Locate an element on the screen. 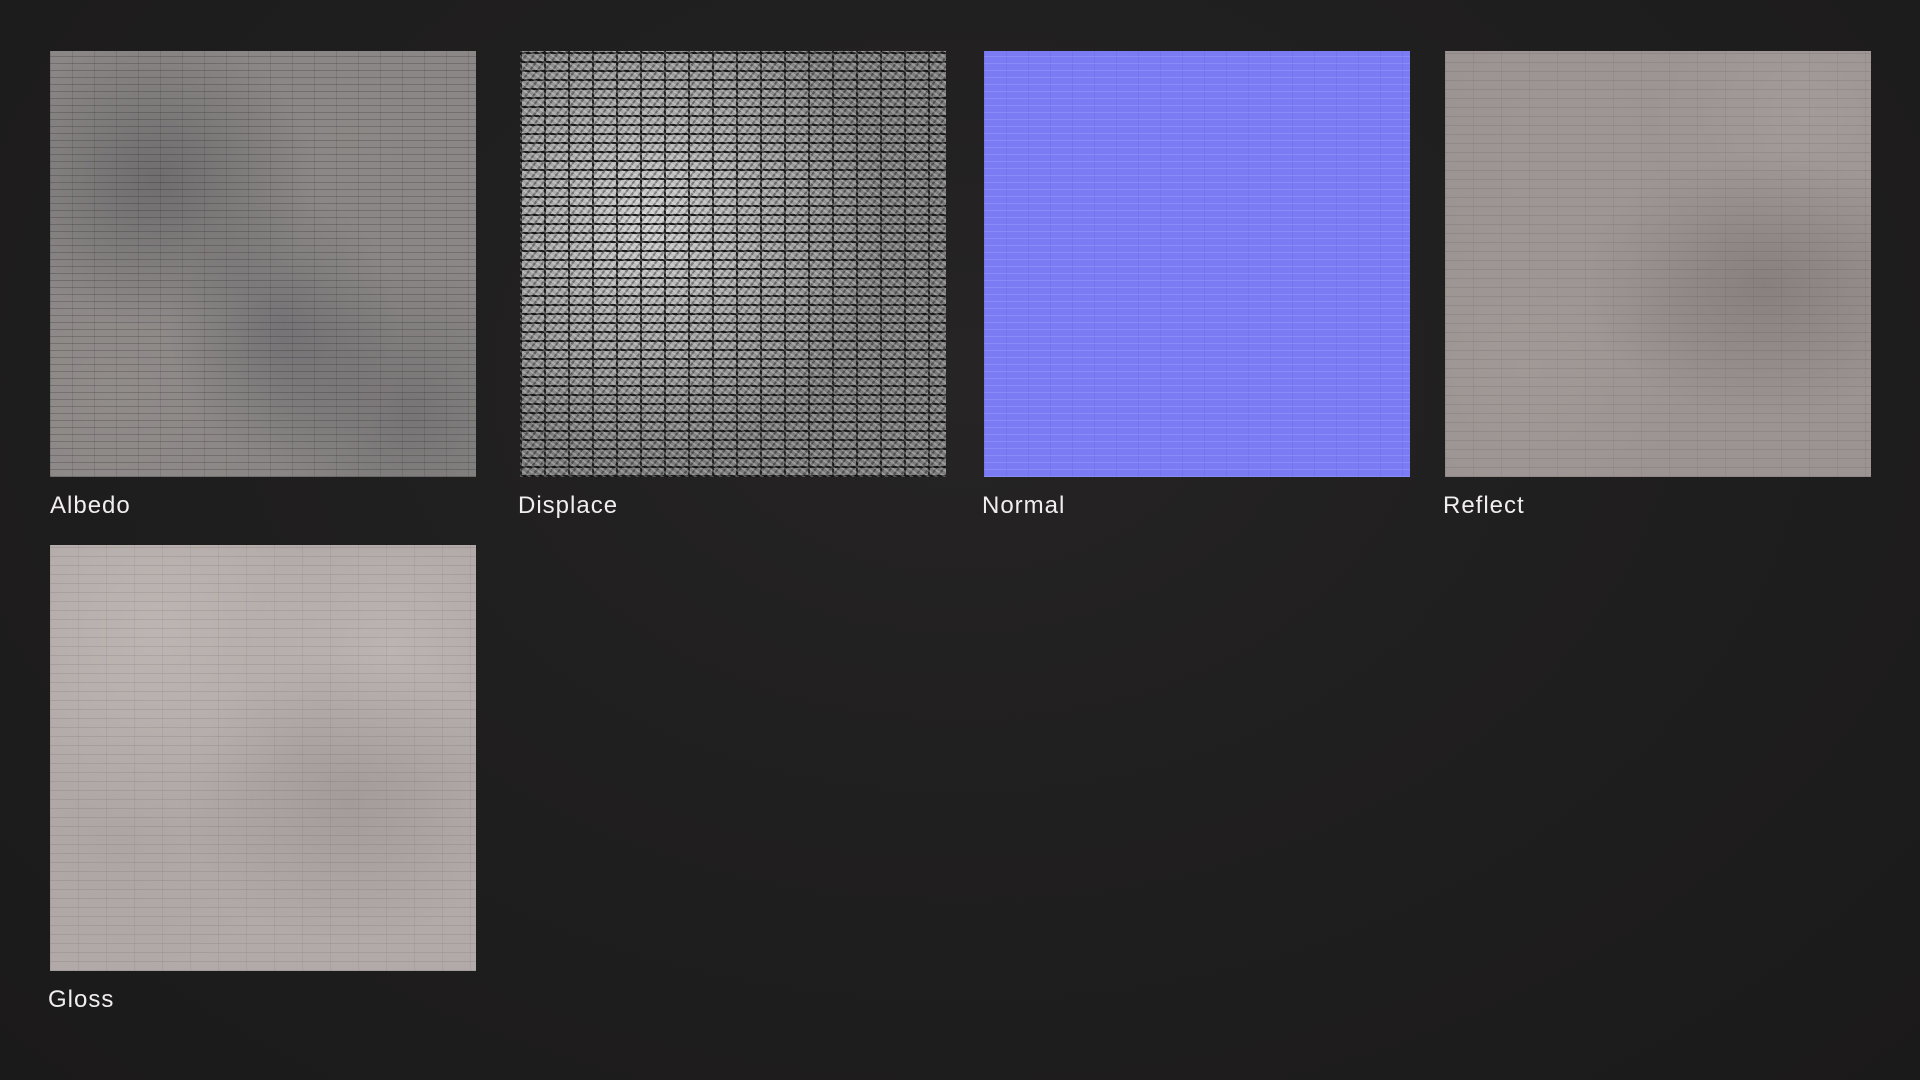 The width and height of the screenshot is (1920, 1080). gloss-map-preview is located at coordinates (263, 758).